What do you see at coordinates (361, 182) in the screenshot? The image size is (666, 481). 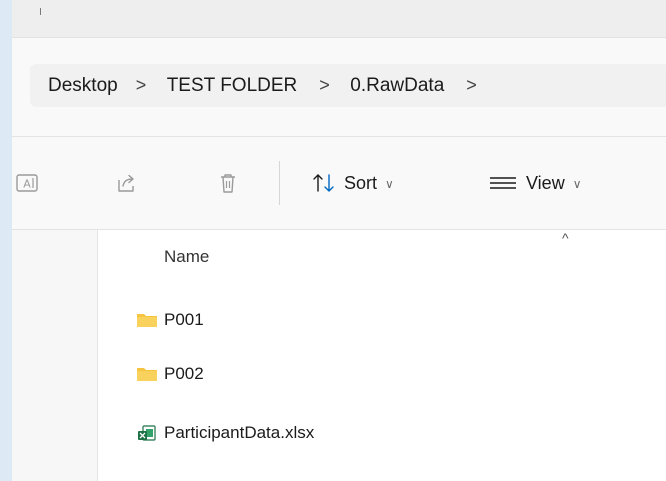 I see `sort-button-label: Sort` at bounding box center [361, 182].